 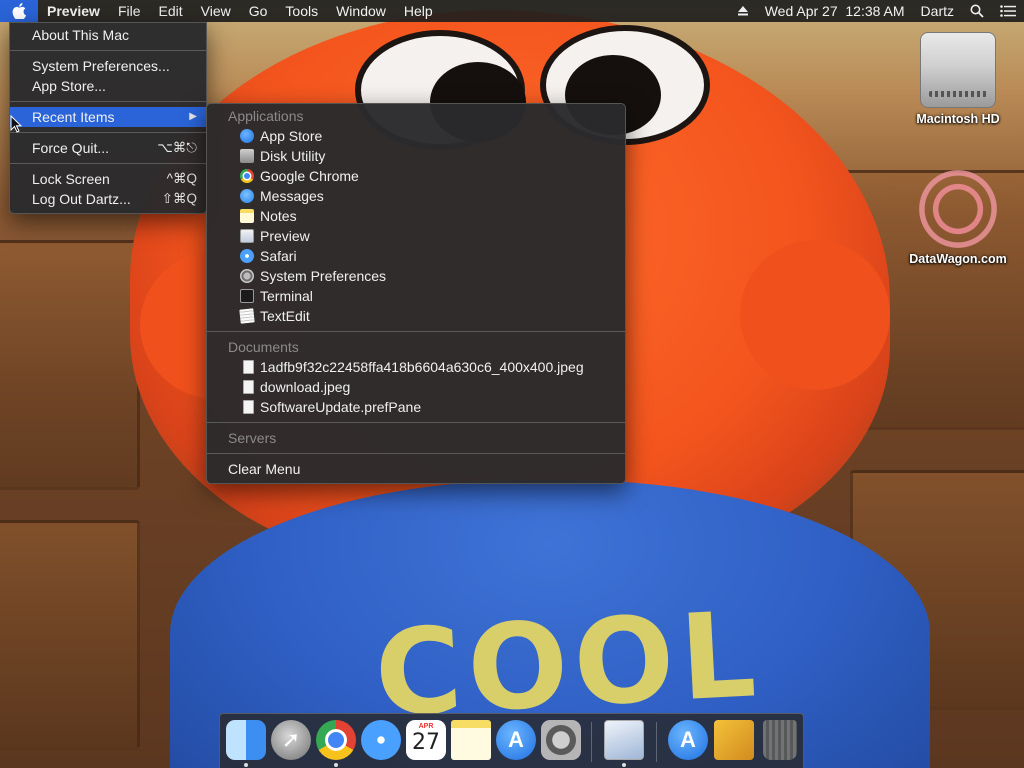 I want to click on spotlight-search-icon, so click(x=977, y=11).